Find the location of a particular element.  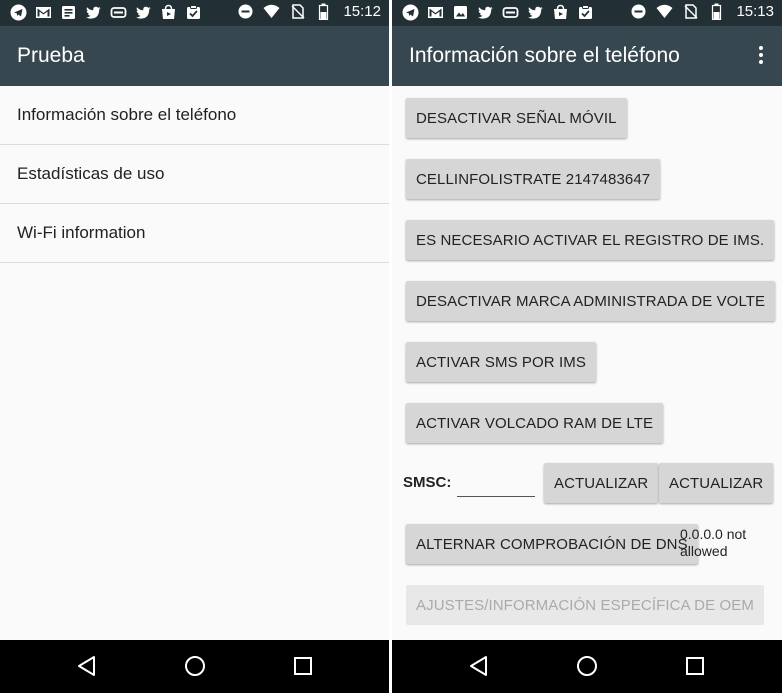

smsc-refresh-button: ACTUALIZAR is located at coordinates (716, 483).